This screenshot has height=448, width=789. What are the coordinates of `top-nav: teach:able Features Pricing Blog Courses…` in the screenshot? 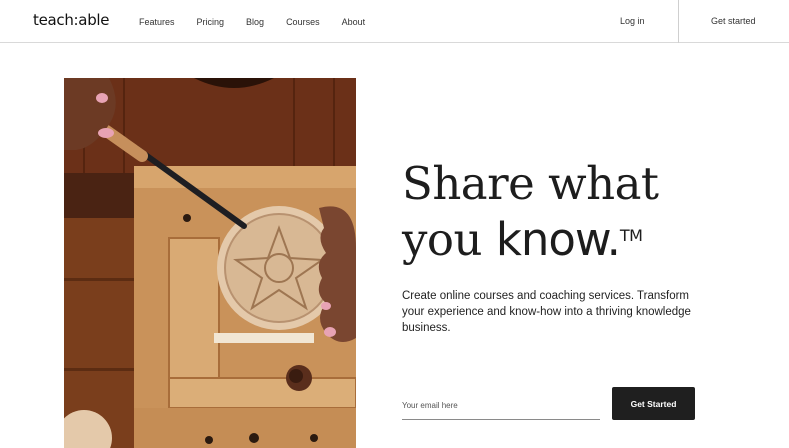 It's located at (394, 21).